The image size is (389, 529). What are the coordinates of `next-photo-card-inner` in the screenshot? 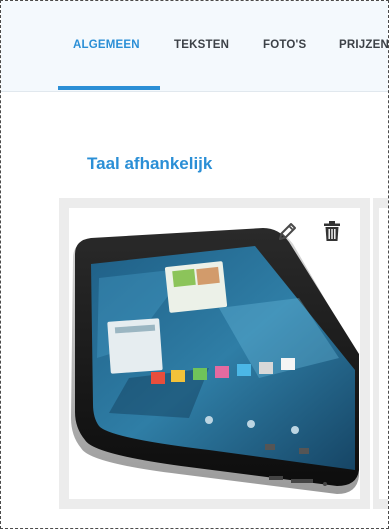 It's located at (383, 353).